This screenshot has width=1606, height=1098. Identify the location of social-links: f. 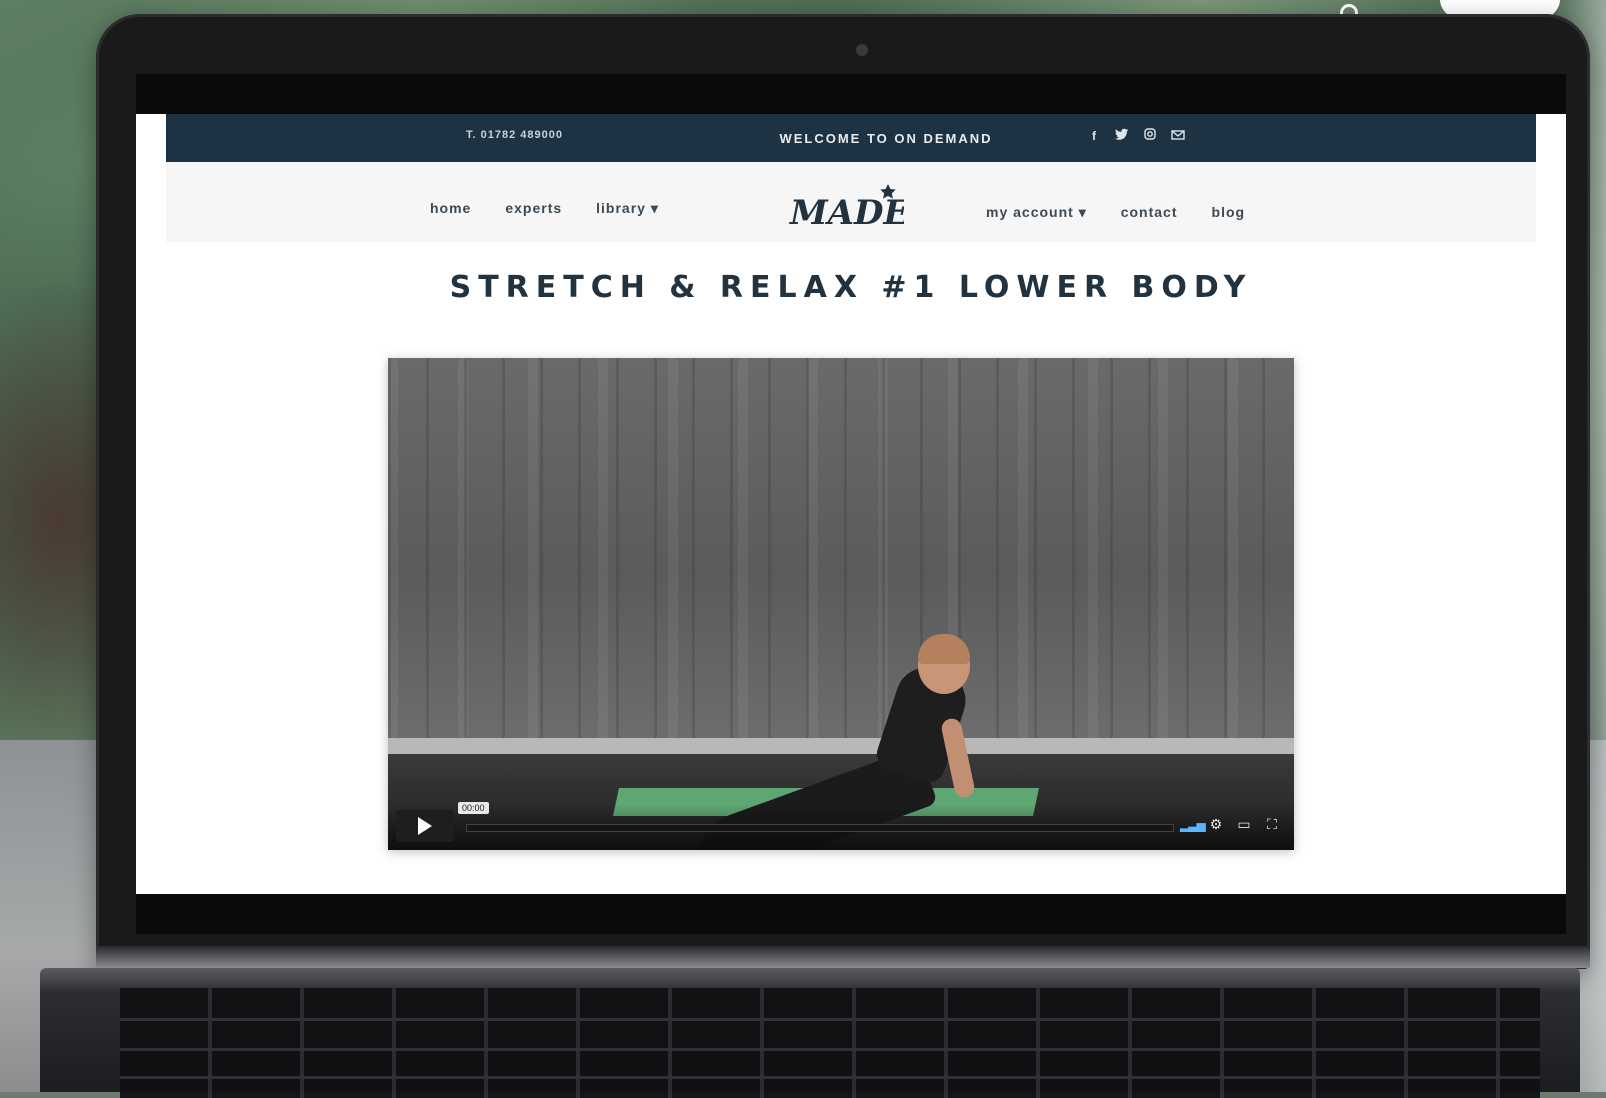
(1136, 136).